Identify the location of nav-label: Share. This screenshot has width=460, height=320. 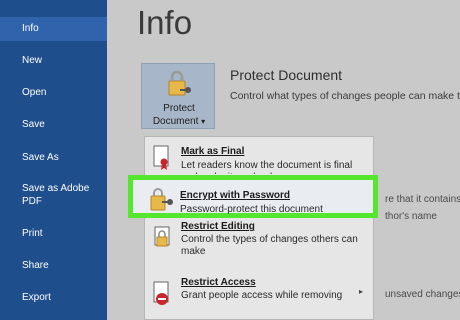
(35, 265).